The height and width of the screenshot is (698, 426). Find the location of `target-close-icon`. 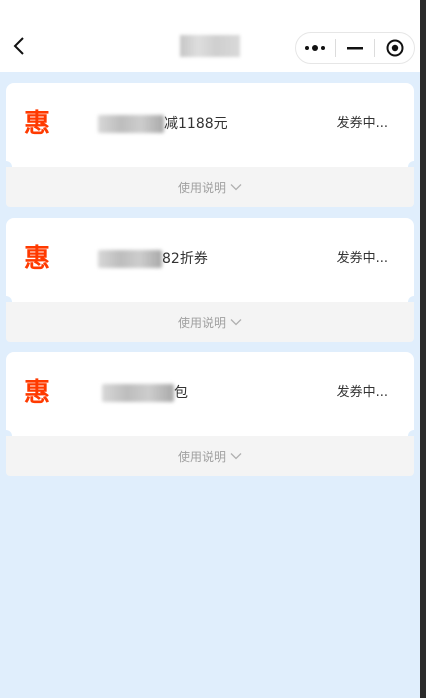

target-close-icon is located at coordinates (395, 48).